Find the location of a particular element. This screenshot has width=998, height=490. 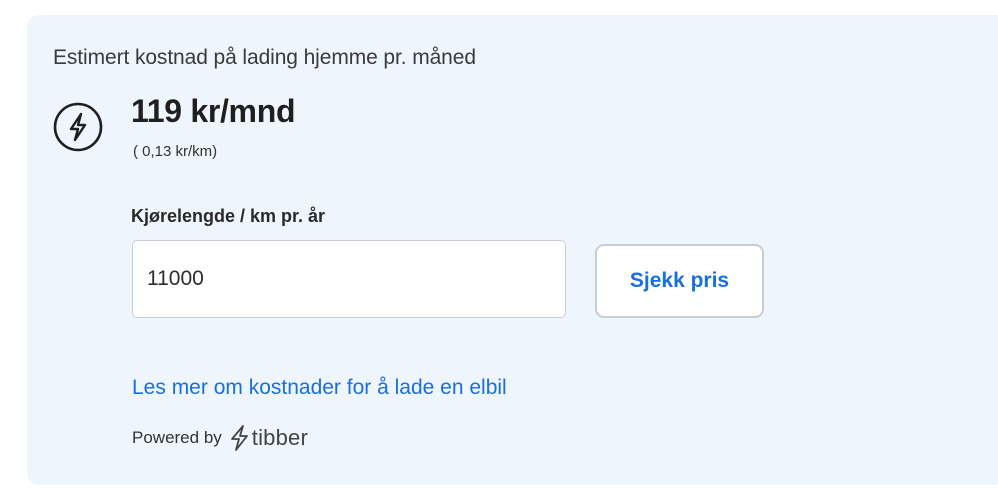

tibber-logo: tibber is located at coordinates (268, 438).